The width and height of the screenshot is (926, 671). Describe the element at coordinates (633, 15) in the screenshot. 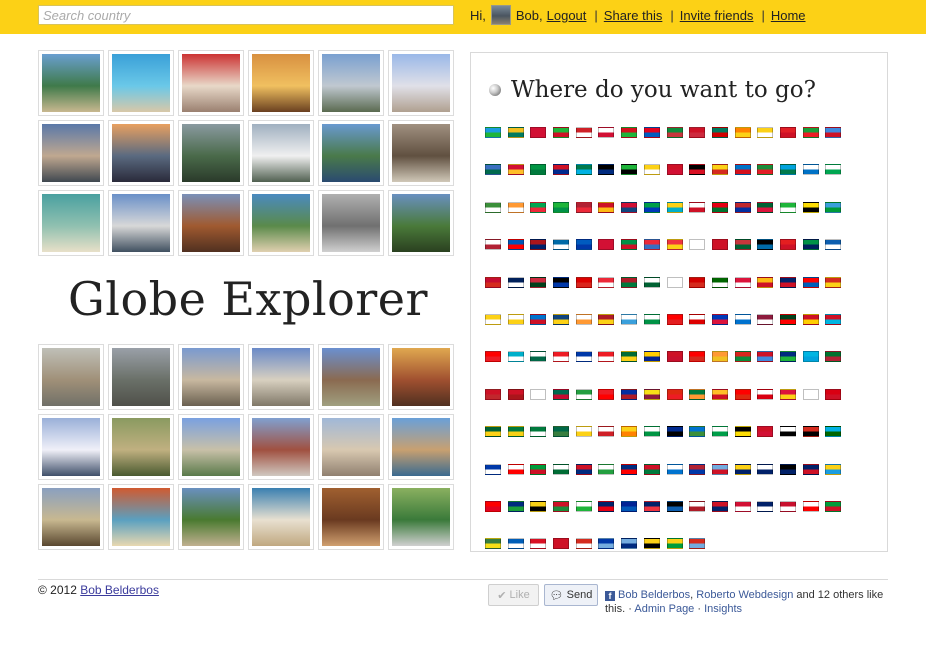

I see `share-this-link: Share this` at that location.